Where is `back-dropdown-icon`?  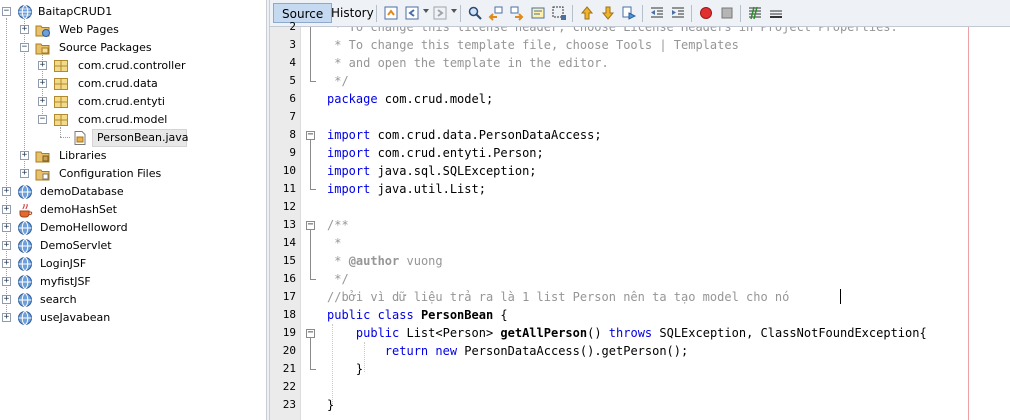
back-dropdown-icon is located at coordinates (426, 11).